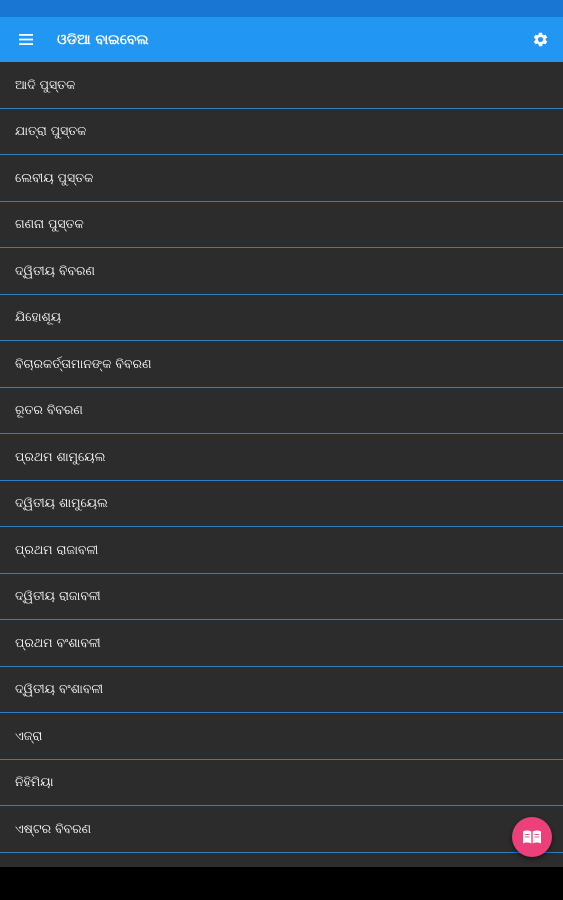  What do you see at coordinates (281, 39) in the screenshot?
I see `app-bar: ଓଡିଆ ବାଇବେଲ` at bounding box center [281, 39].